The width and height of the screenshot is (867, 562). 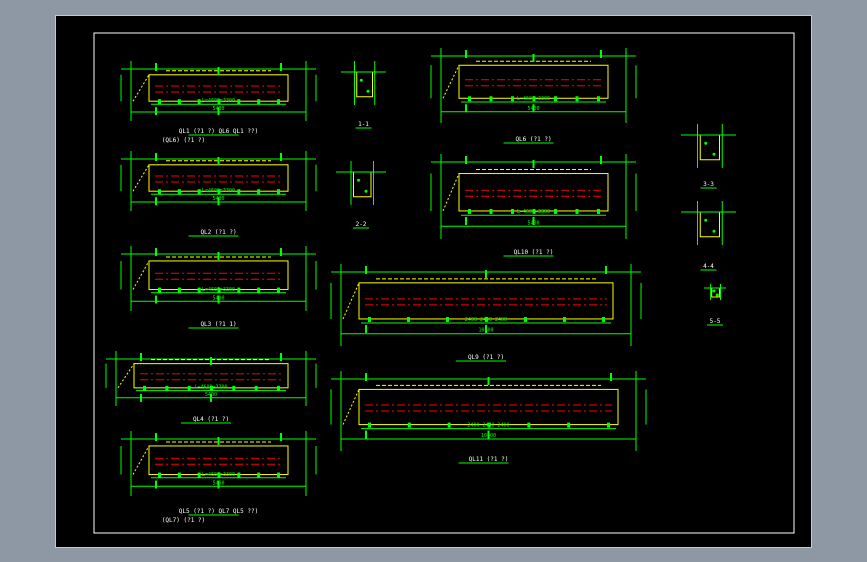 What do you see at coordinates (363, 95) in the screenshot?
I see `section-1-1: 1-1` at bounding box center [363, 95].